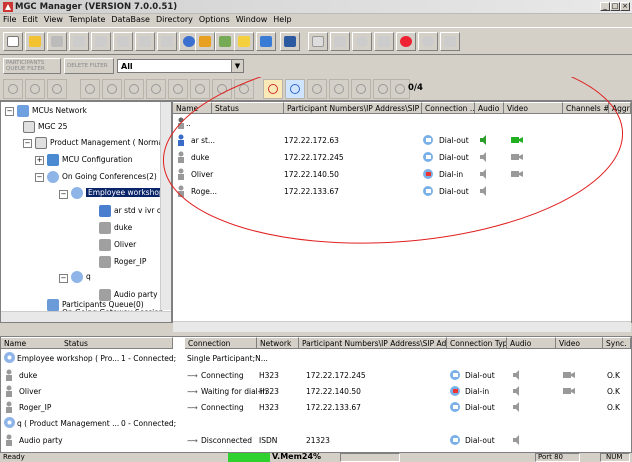  I want to click on monitor-button, so click(406, 41).